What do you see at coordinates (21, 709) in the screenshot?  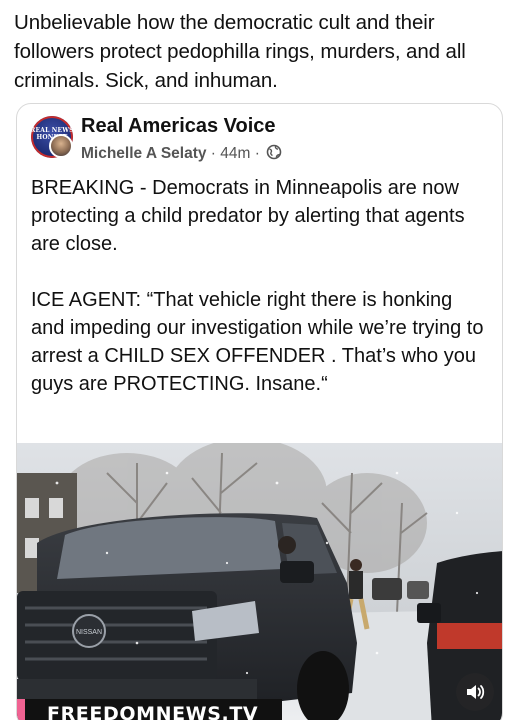 I see `watermark-accent-bar` at bounding box center [21, 709].